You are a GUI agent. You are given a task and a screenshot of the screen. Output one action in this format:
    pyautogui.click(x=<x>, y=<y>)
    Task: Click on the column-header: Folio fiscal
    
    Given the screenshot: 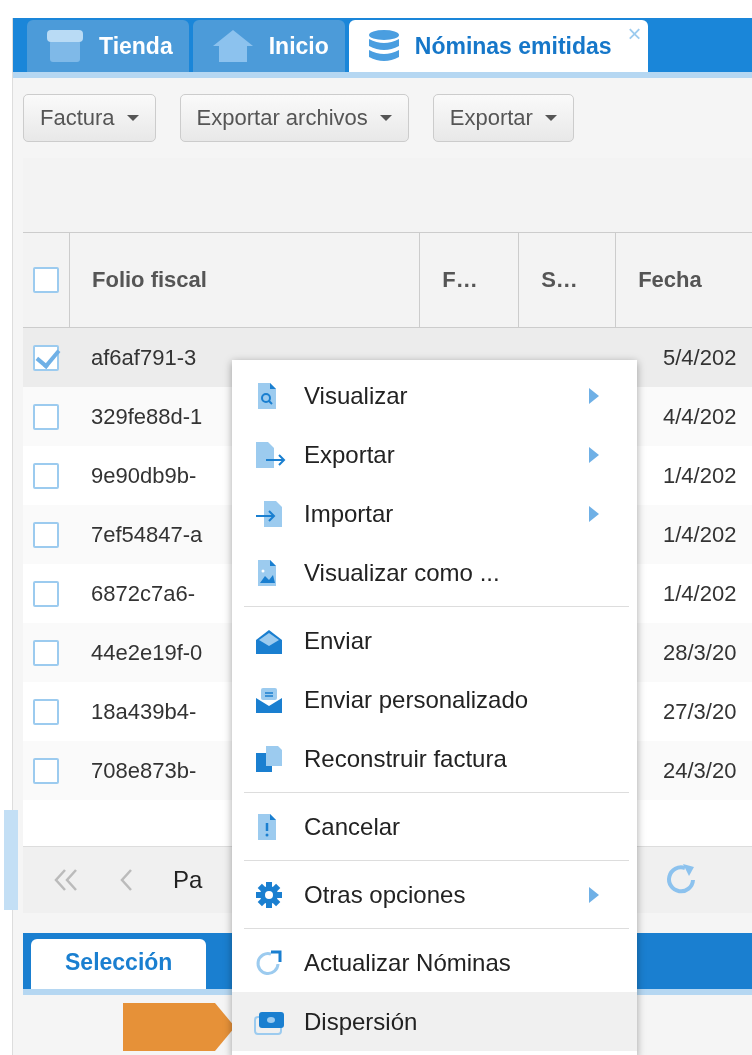 What is the action you would take?
    pyautogui.click(x=244, y=280)
    